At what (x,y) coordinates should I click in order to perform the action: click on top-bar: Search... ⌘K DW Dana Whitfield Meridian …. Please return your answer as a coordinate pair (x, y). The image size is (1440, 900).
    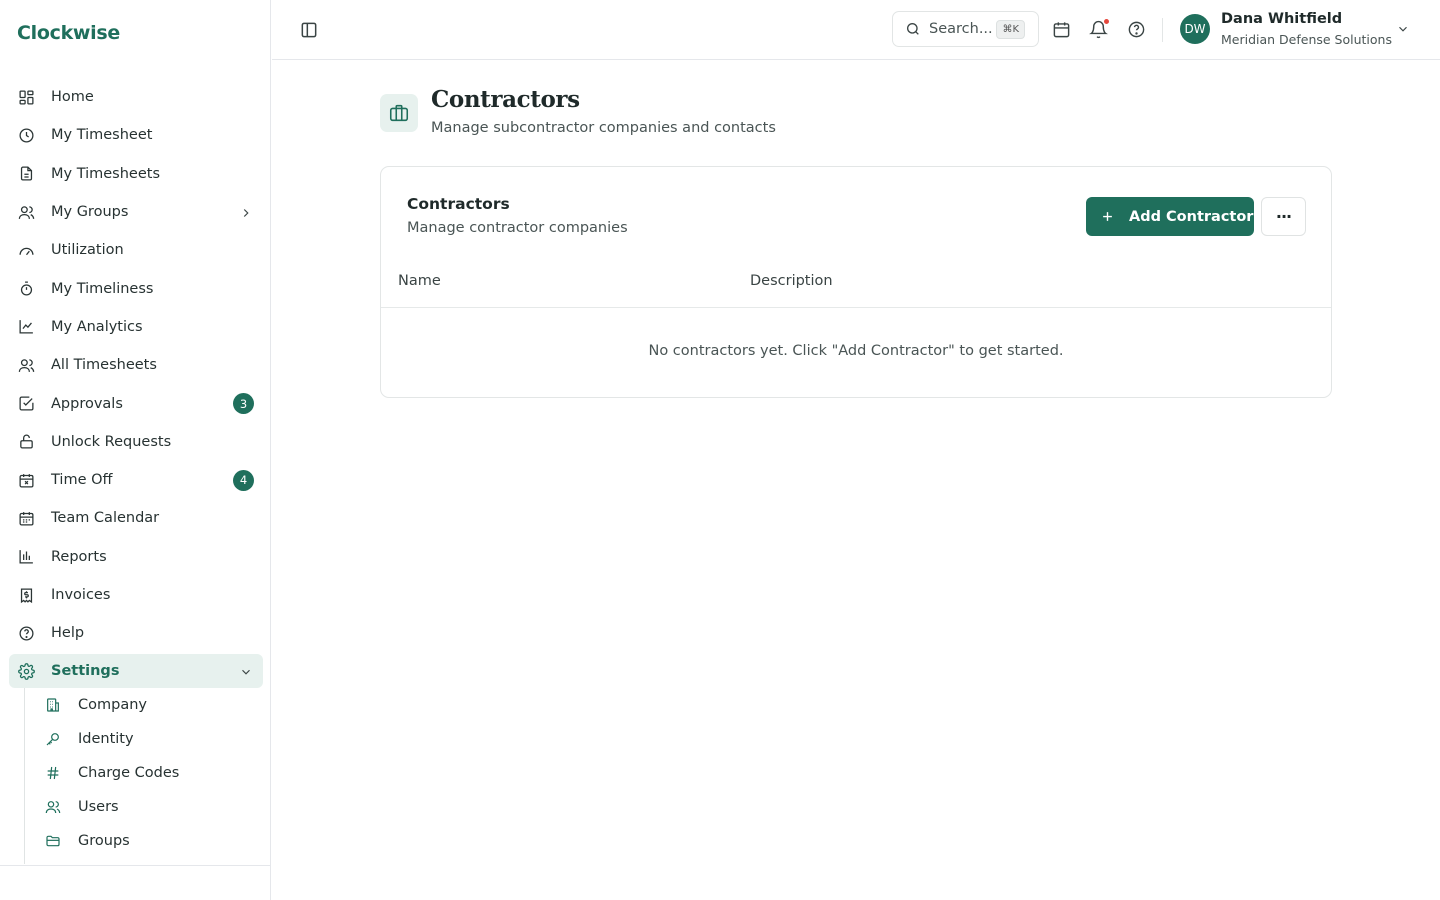
    Looking at the image, I should click on (856, 30).